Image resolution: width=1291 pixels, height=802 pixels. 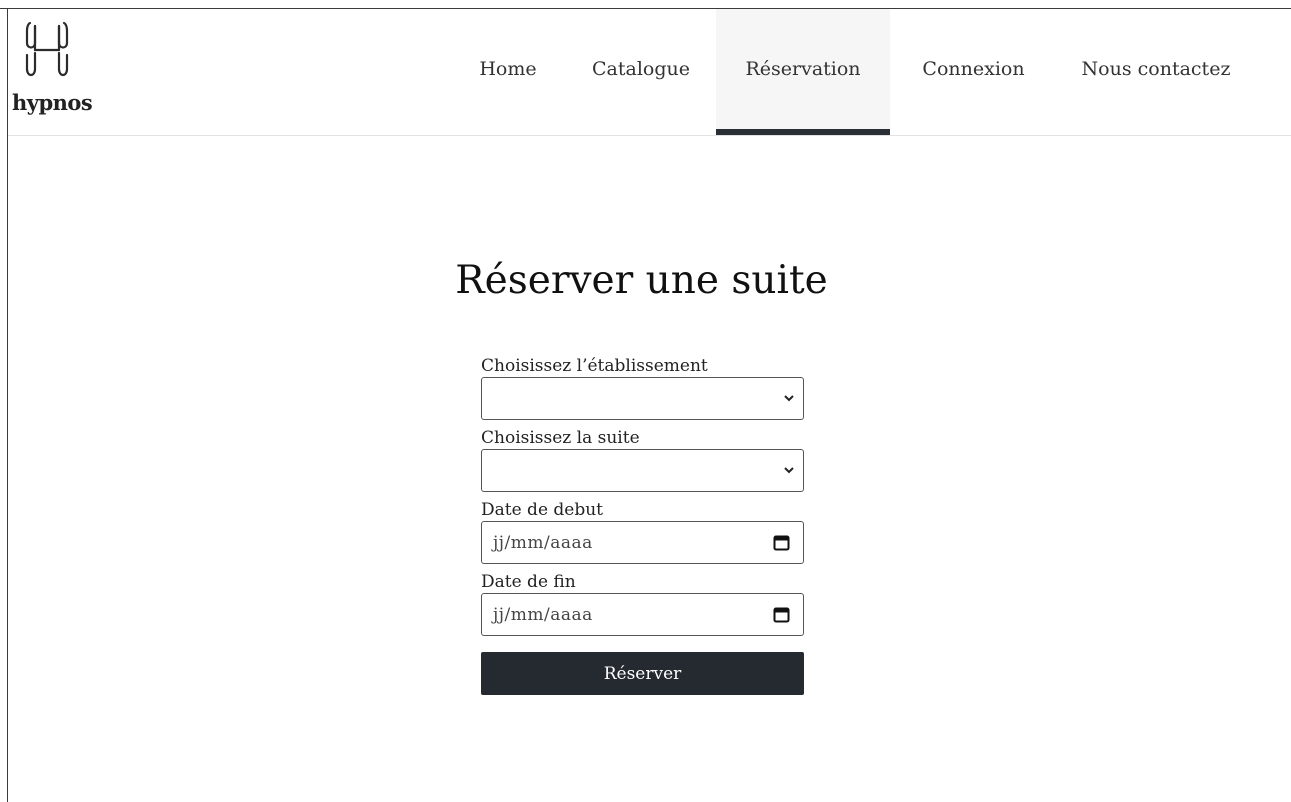 I want to click on nav-home: Home, so click(x=508, y=71).